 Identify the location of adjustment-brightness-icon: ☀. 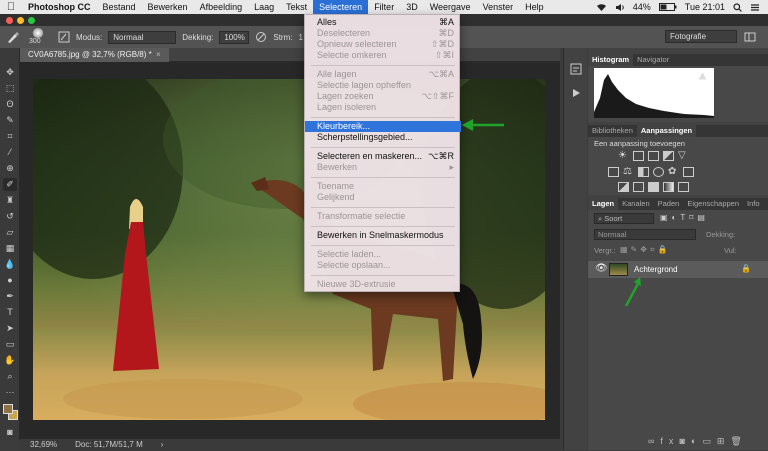
(623, 156).